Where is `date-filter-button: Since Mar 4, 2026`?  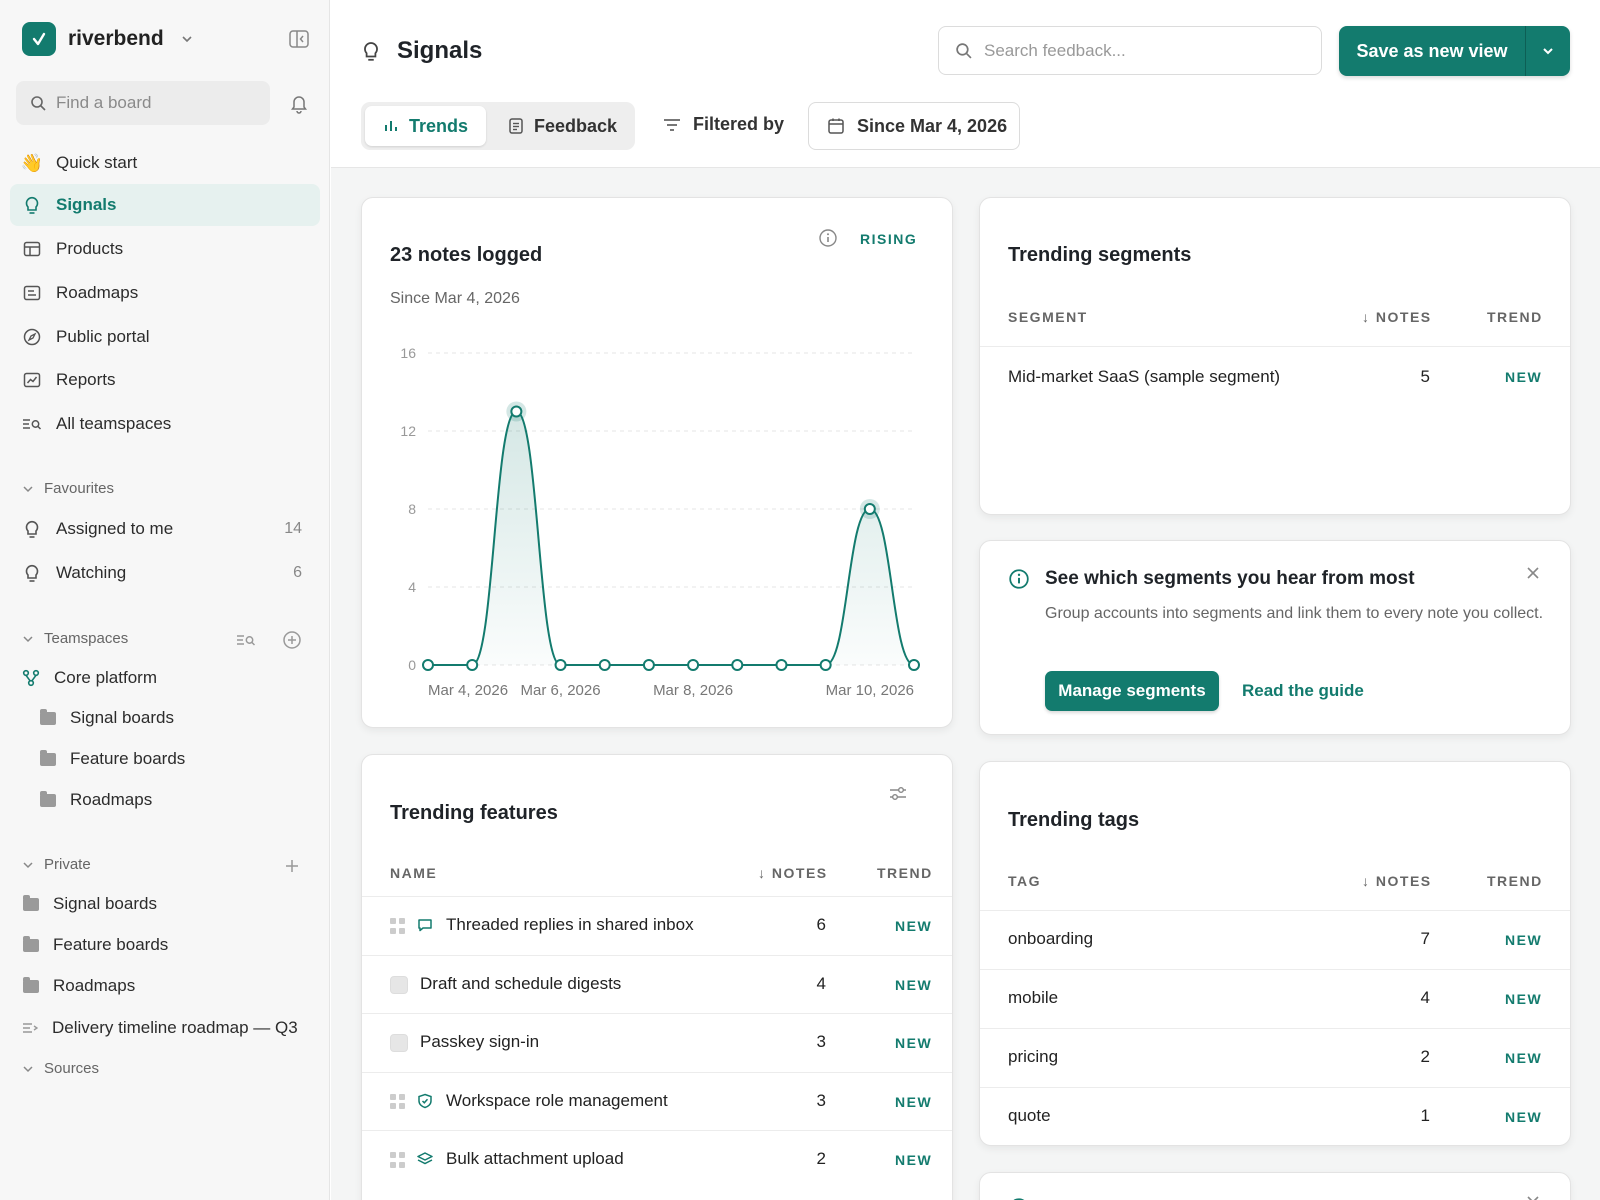
date-filter-button: Since Mar 4, 2026 is located at coordinates (914, 126).